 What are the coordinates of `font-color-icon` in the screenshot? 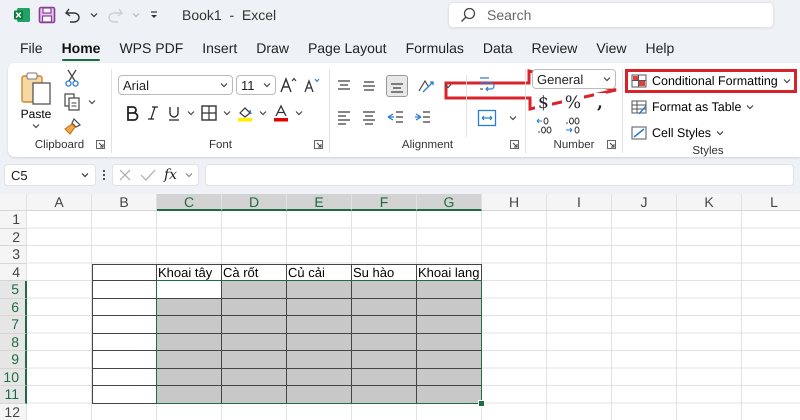 It's located at (281, 113).